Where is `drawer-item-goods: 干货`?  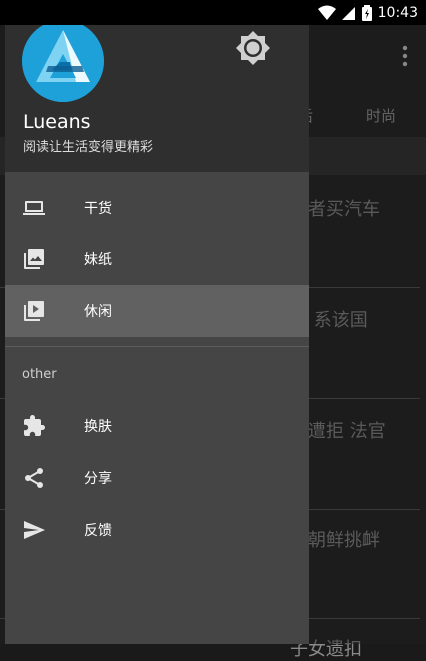 drawer-item-goods: 干货 is located at coordinates (157, 208).